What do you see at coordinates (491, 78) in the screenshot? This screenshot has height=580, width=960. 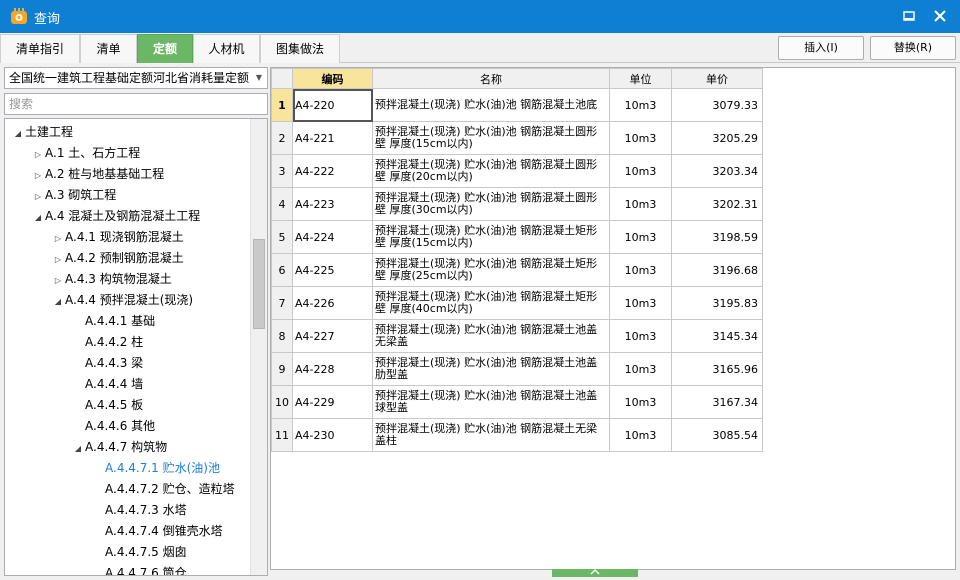 I see `header-name: 名称` at bounding box center [491, 78].